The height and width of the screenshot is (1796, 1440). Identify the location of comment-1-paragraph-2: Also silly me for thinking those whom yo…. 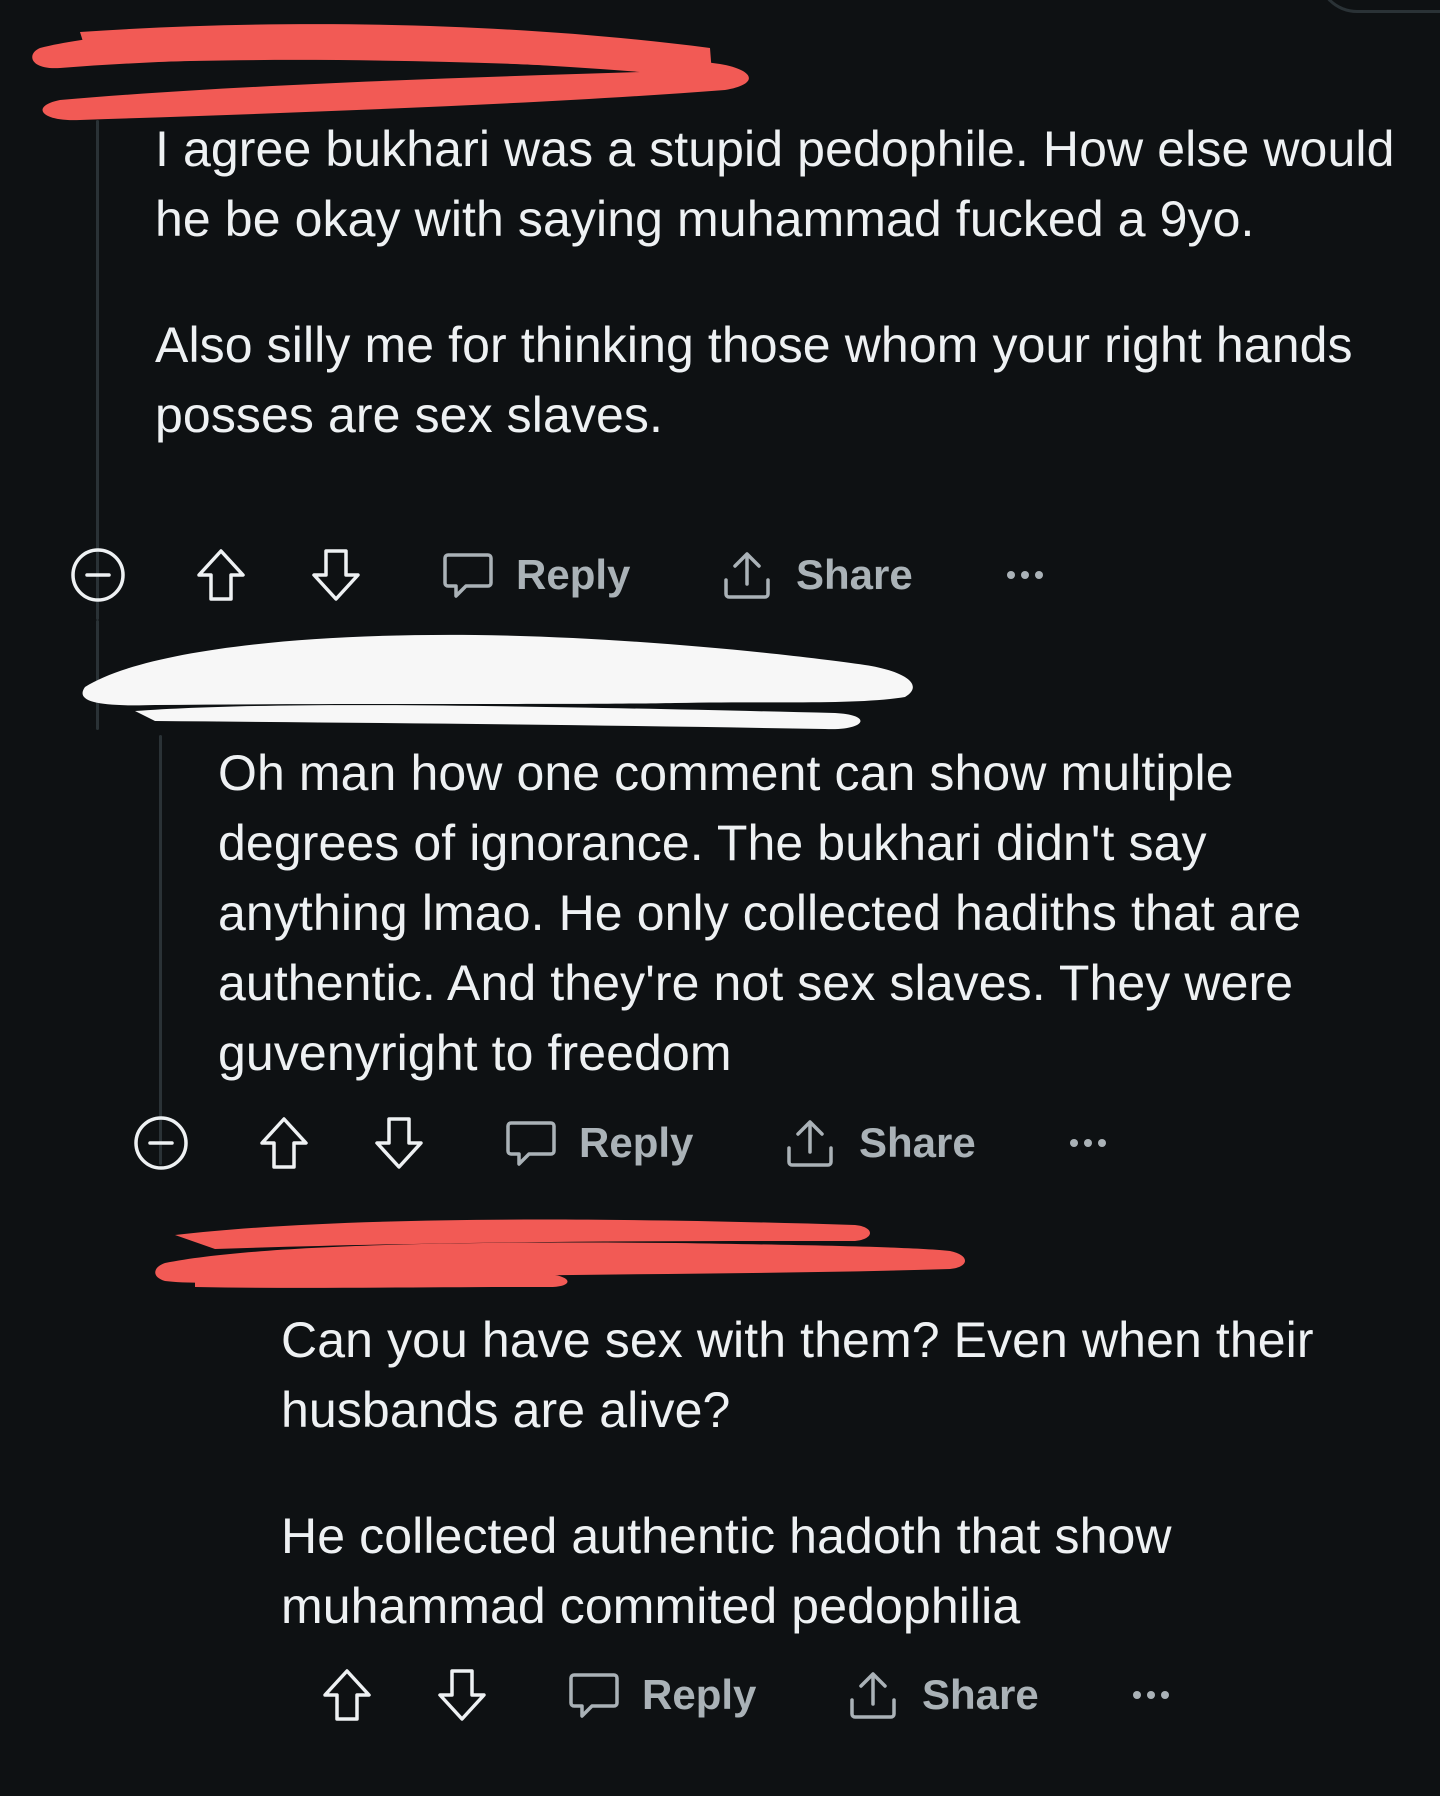
(754, 380).